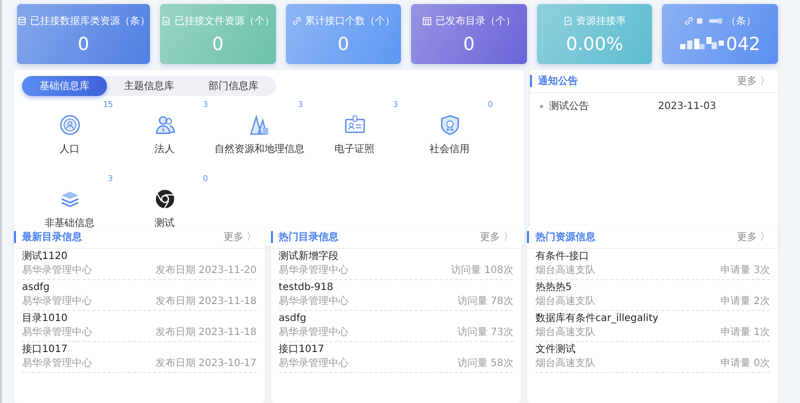 This screenshot has height=403, width=800. I want to click on item-count: 15, so click(107, 104).